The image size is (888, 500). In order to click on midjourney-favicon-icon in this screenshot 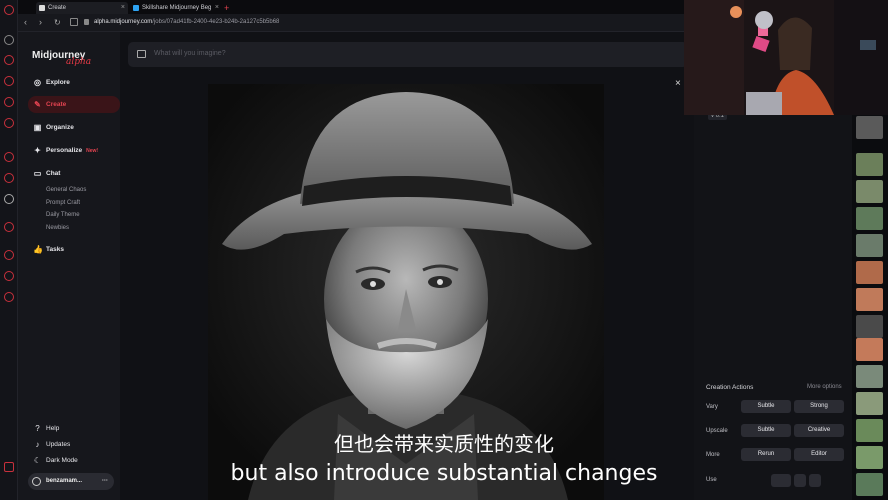, I will do `click(42, 8)`.